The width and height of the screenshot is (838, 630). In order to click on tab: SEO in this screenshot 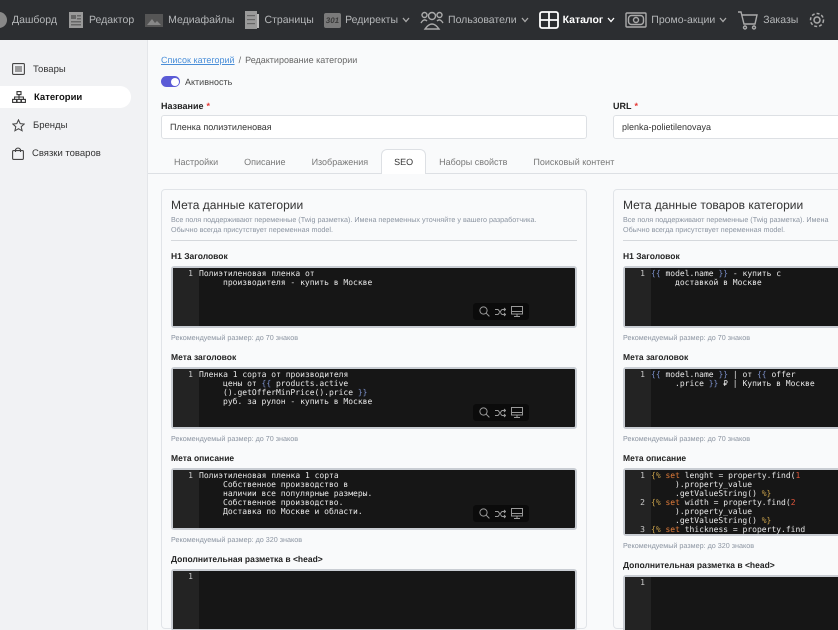, I will do `click(403, 161)`.